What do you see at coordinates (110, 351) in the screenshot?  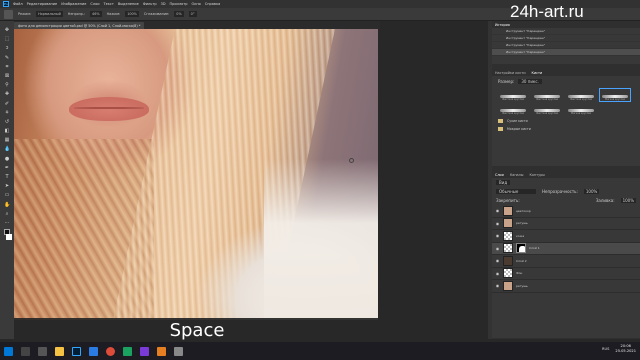 I see `chrome-icon` at bounding box center [110, 351].